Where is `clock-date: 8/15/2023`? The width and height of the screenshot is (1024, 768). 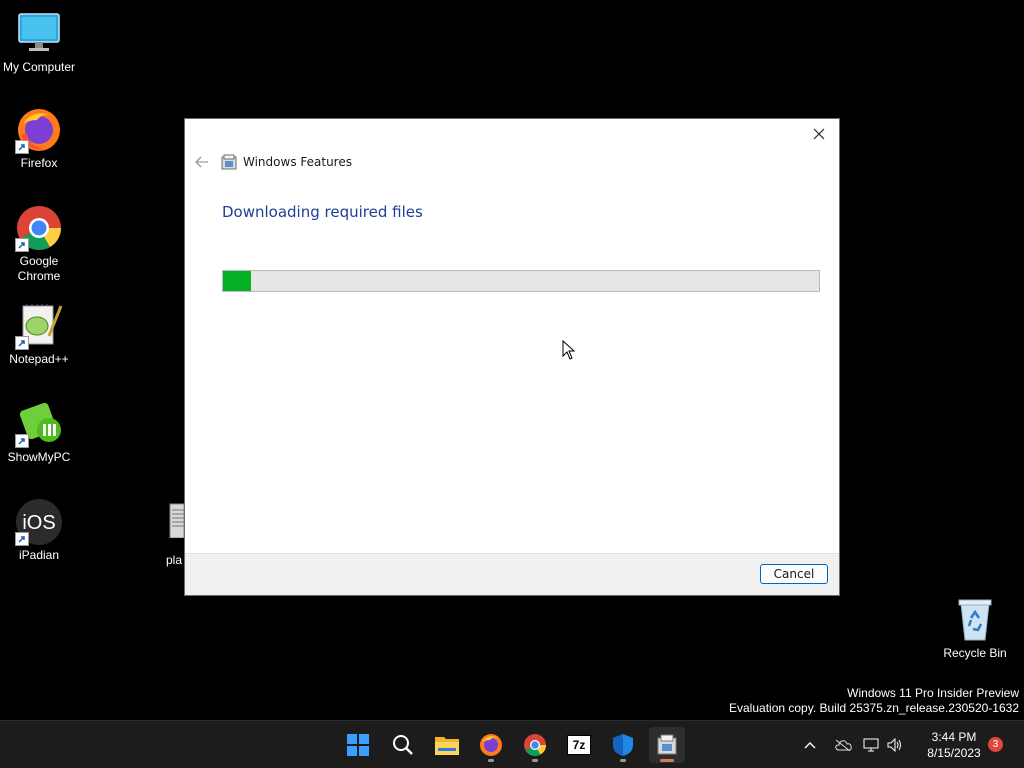 clock-date: 8/15/2023 is located at coordinates (954, 753).